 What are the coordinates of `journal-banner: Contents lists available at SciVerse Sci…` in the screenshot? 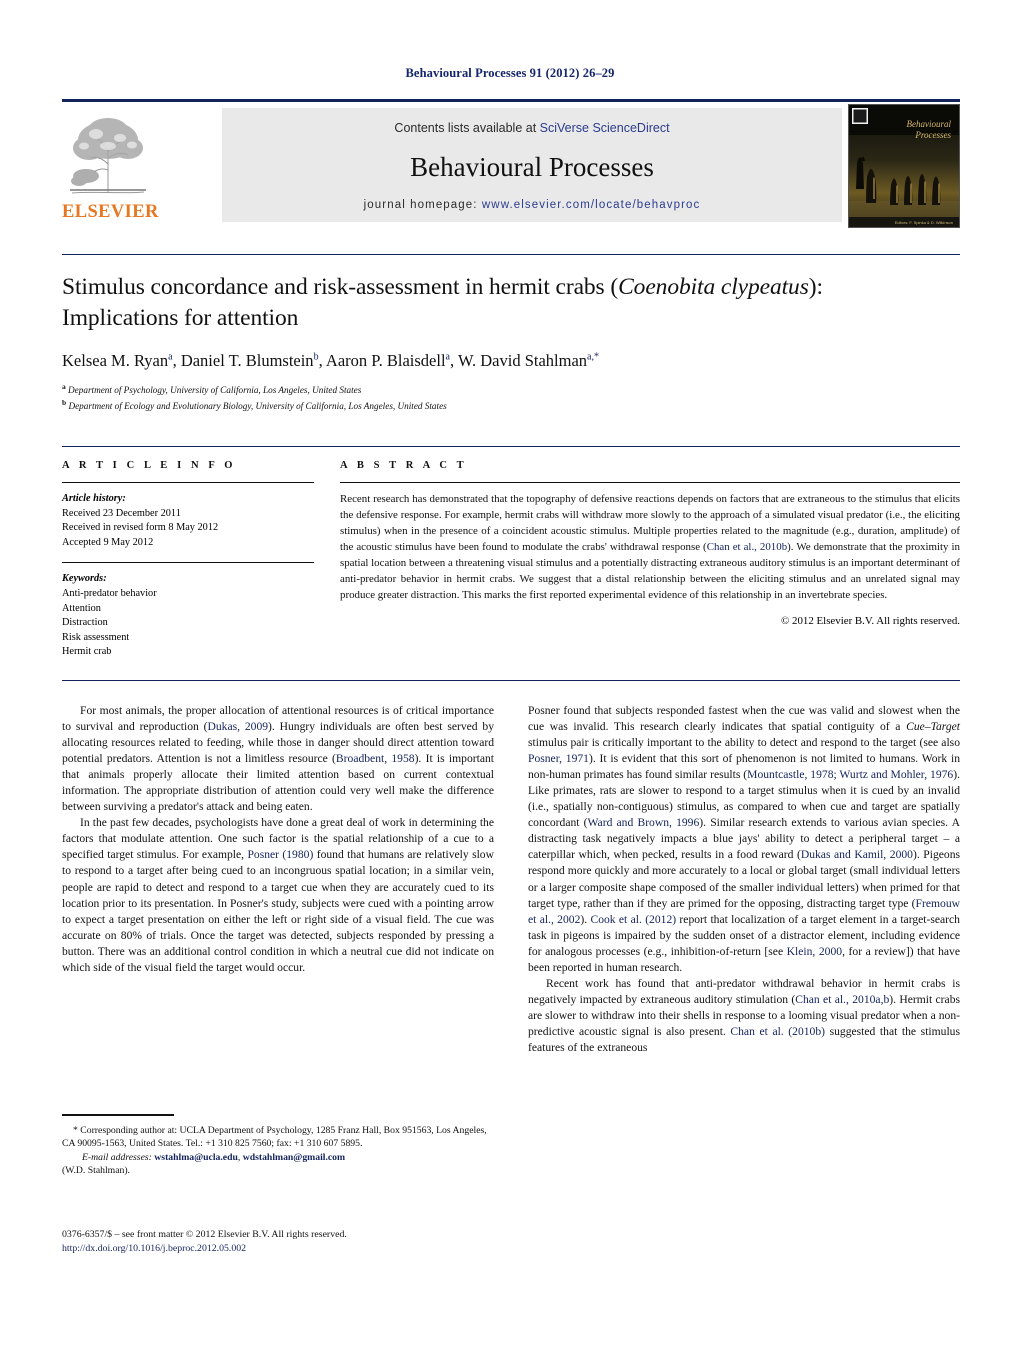 It's located at (532, 165).